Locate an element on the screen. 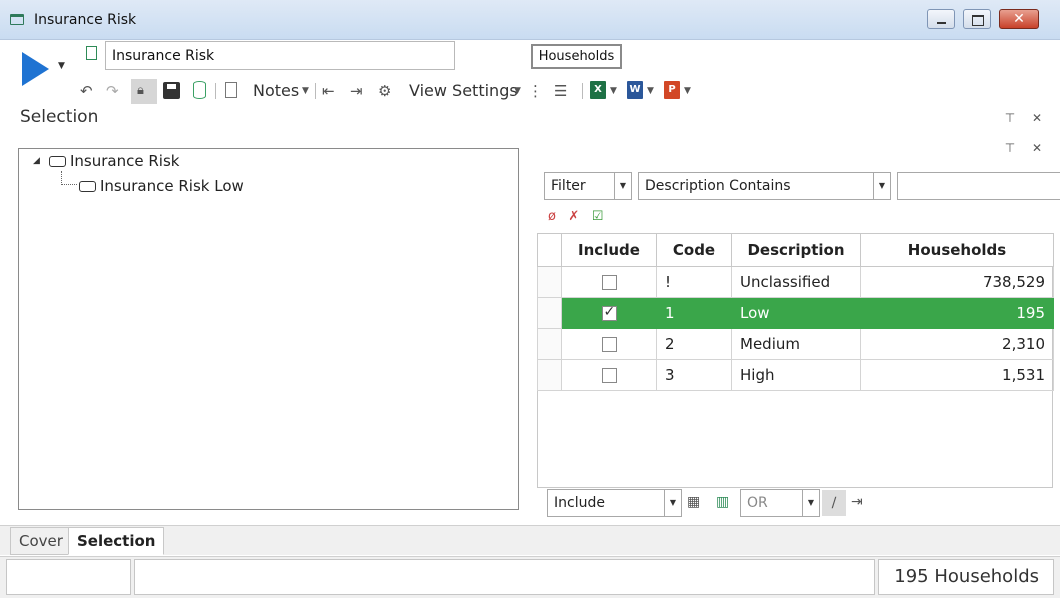  table-row: 3 High 1,531 is located at coordinates (795, 375).